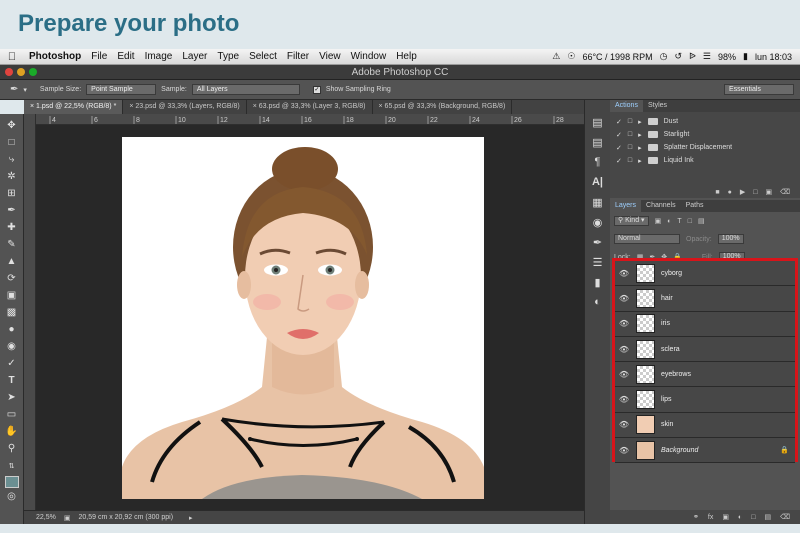 The image size is (800, 533). Describe the element at coordinates (773, 57) in the screenshot. I see `menubar-clock: lun 18:03` at that location.